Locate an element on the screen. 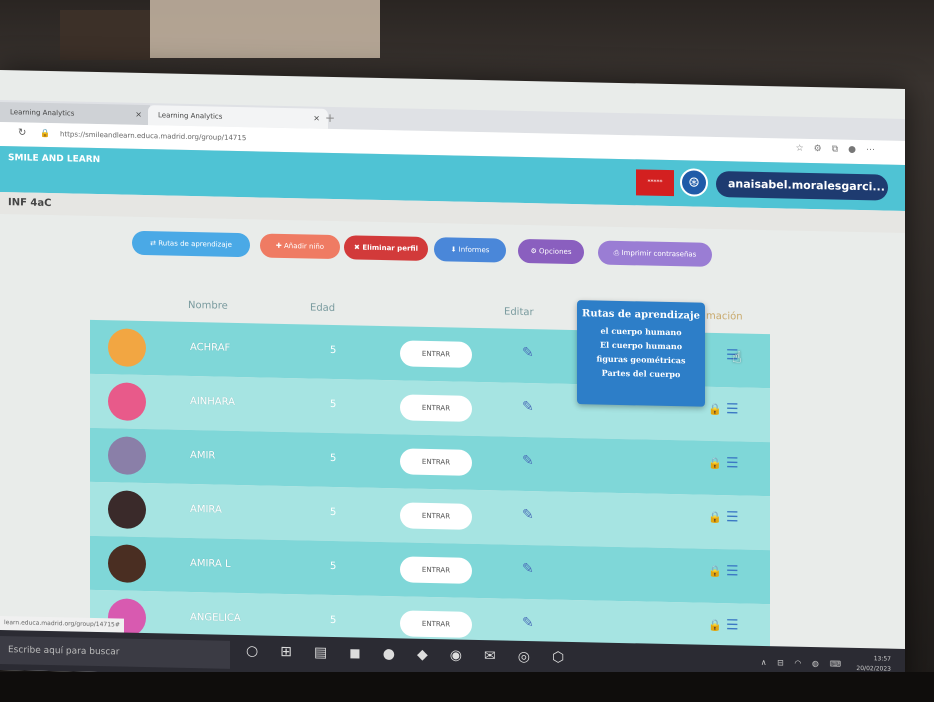 The image size is (934, 702). options-button: ⚙ Opciones is located at coordinates (551, 251).